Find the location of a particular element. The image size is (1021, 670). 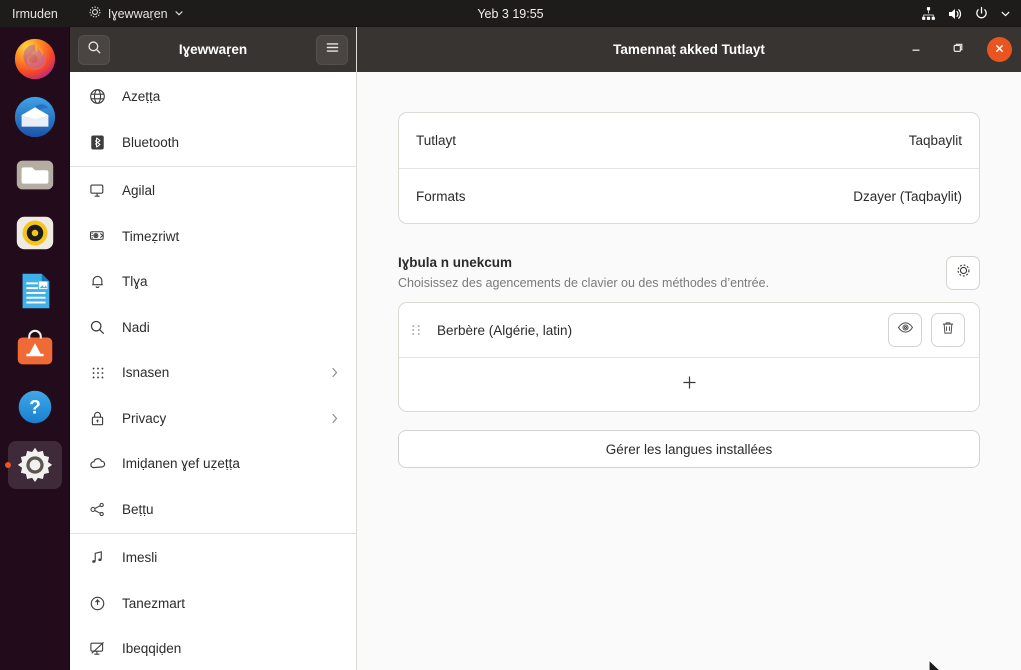

libreoffice-icon is located at coordinates (36, 291).